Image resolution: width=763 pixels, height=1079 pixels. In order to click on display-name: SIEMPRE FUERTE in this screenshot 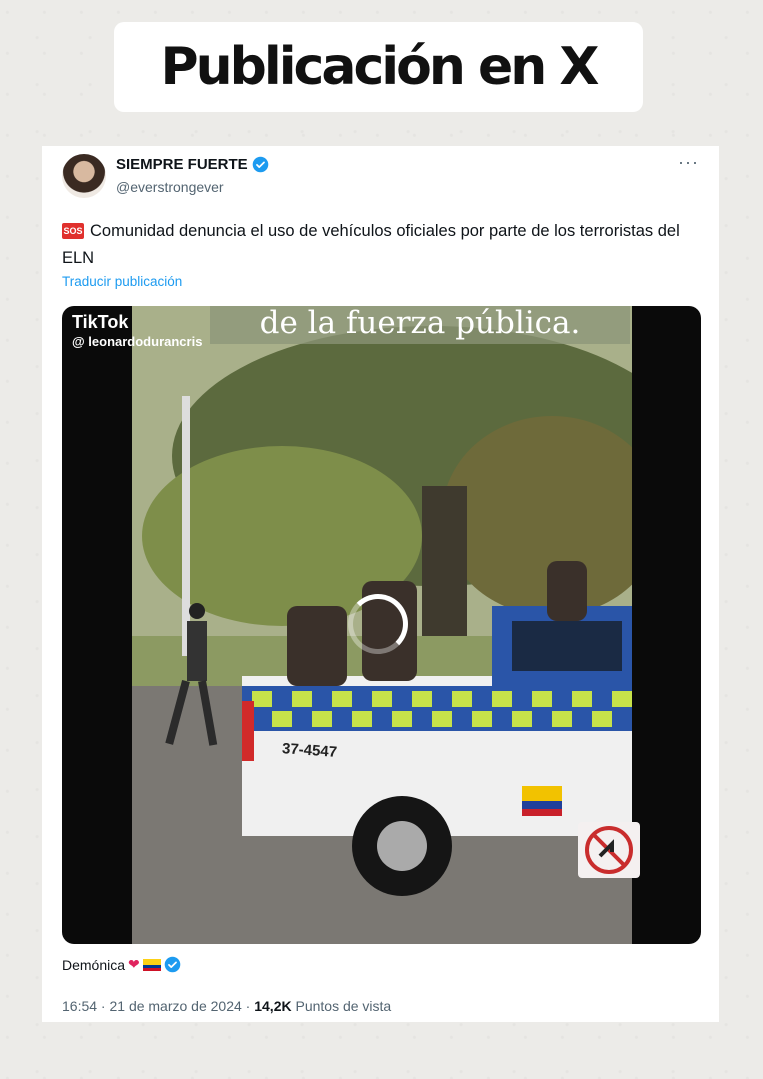, I will do `click(192, 164)`.